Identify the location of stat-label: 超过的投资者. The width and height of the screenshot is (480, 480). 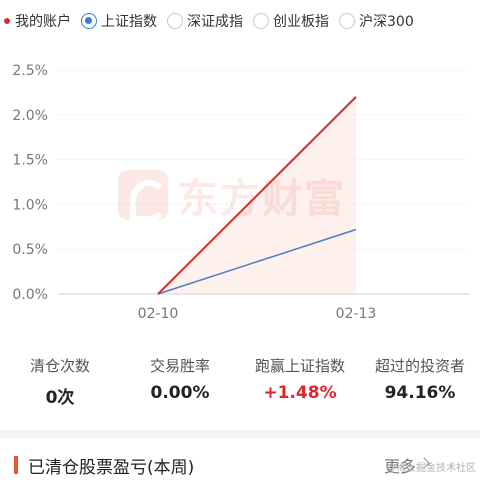
(419, 366).